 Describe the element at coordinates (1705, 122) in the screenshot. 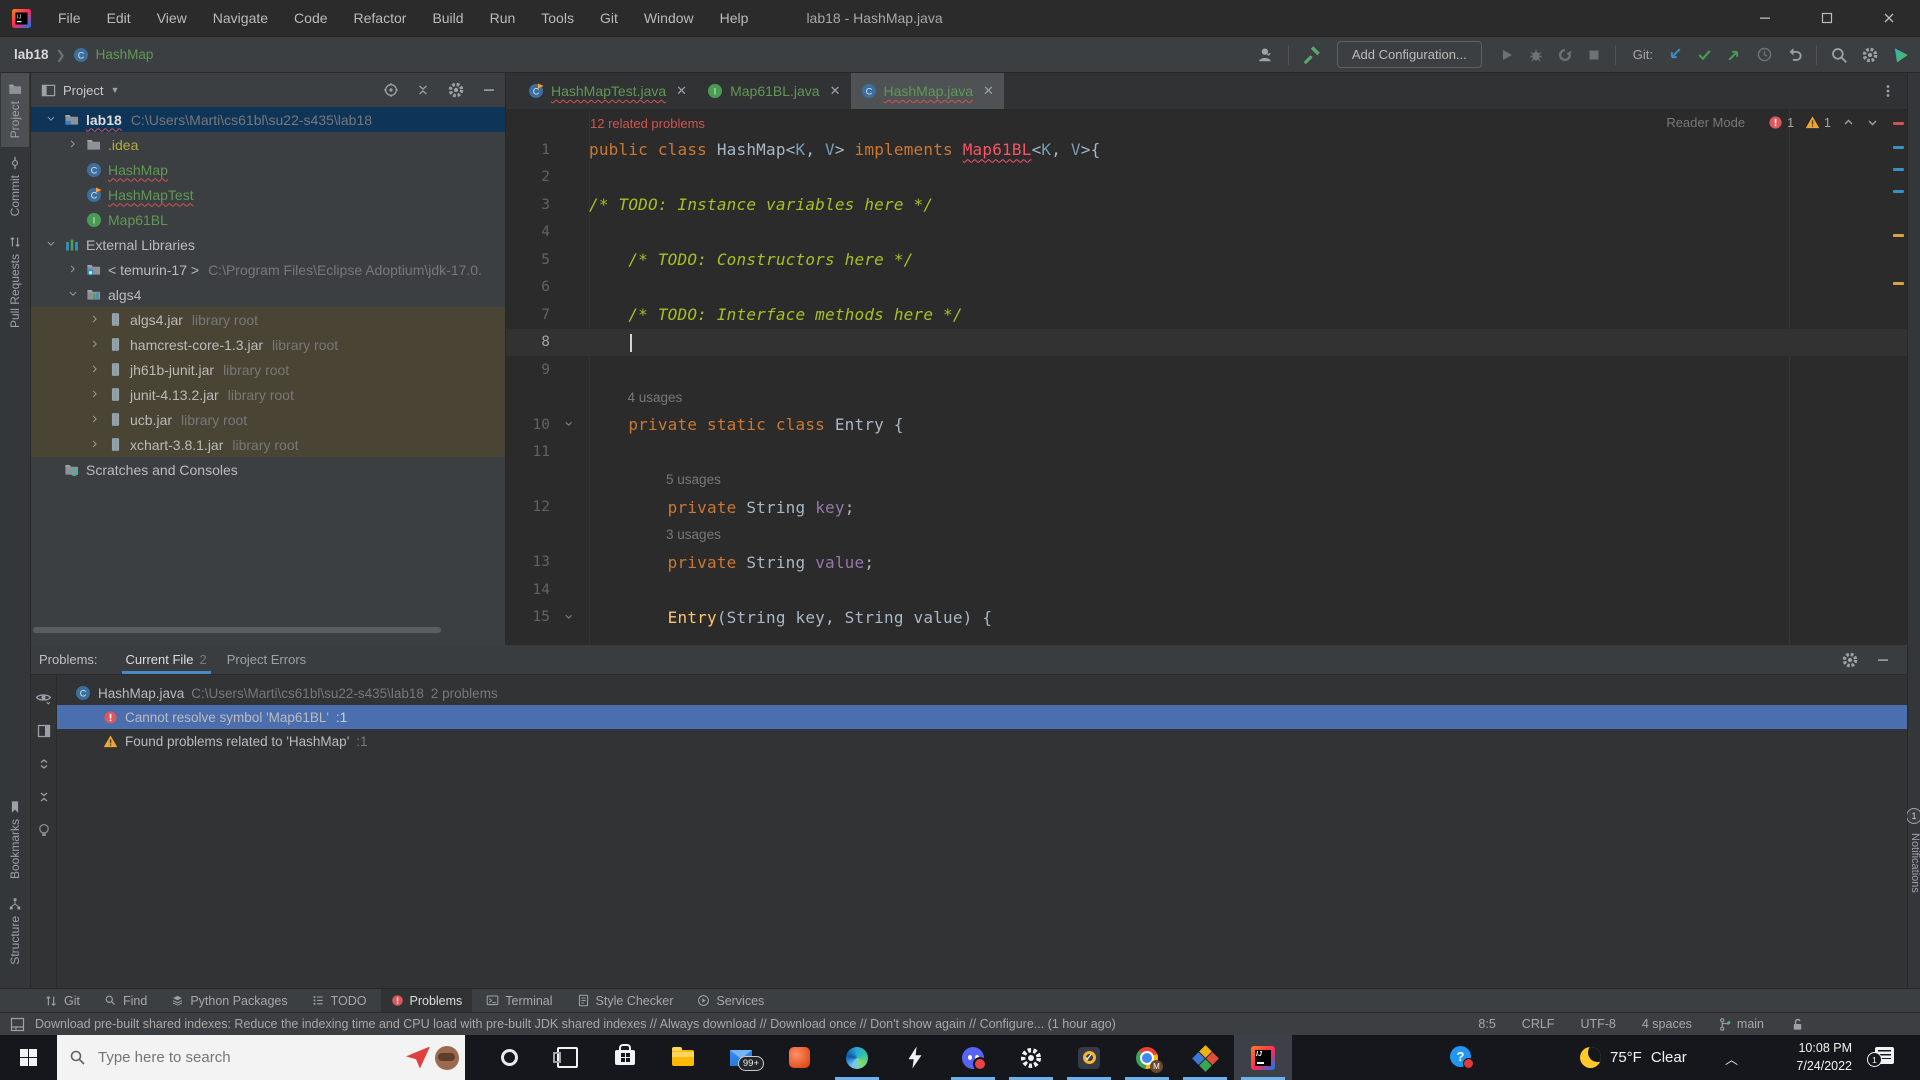

I see `reader-mode-label: Reader Mode` at that location.